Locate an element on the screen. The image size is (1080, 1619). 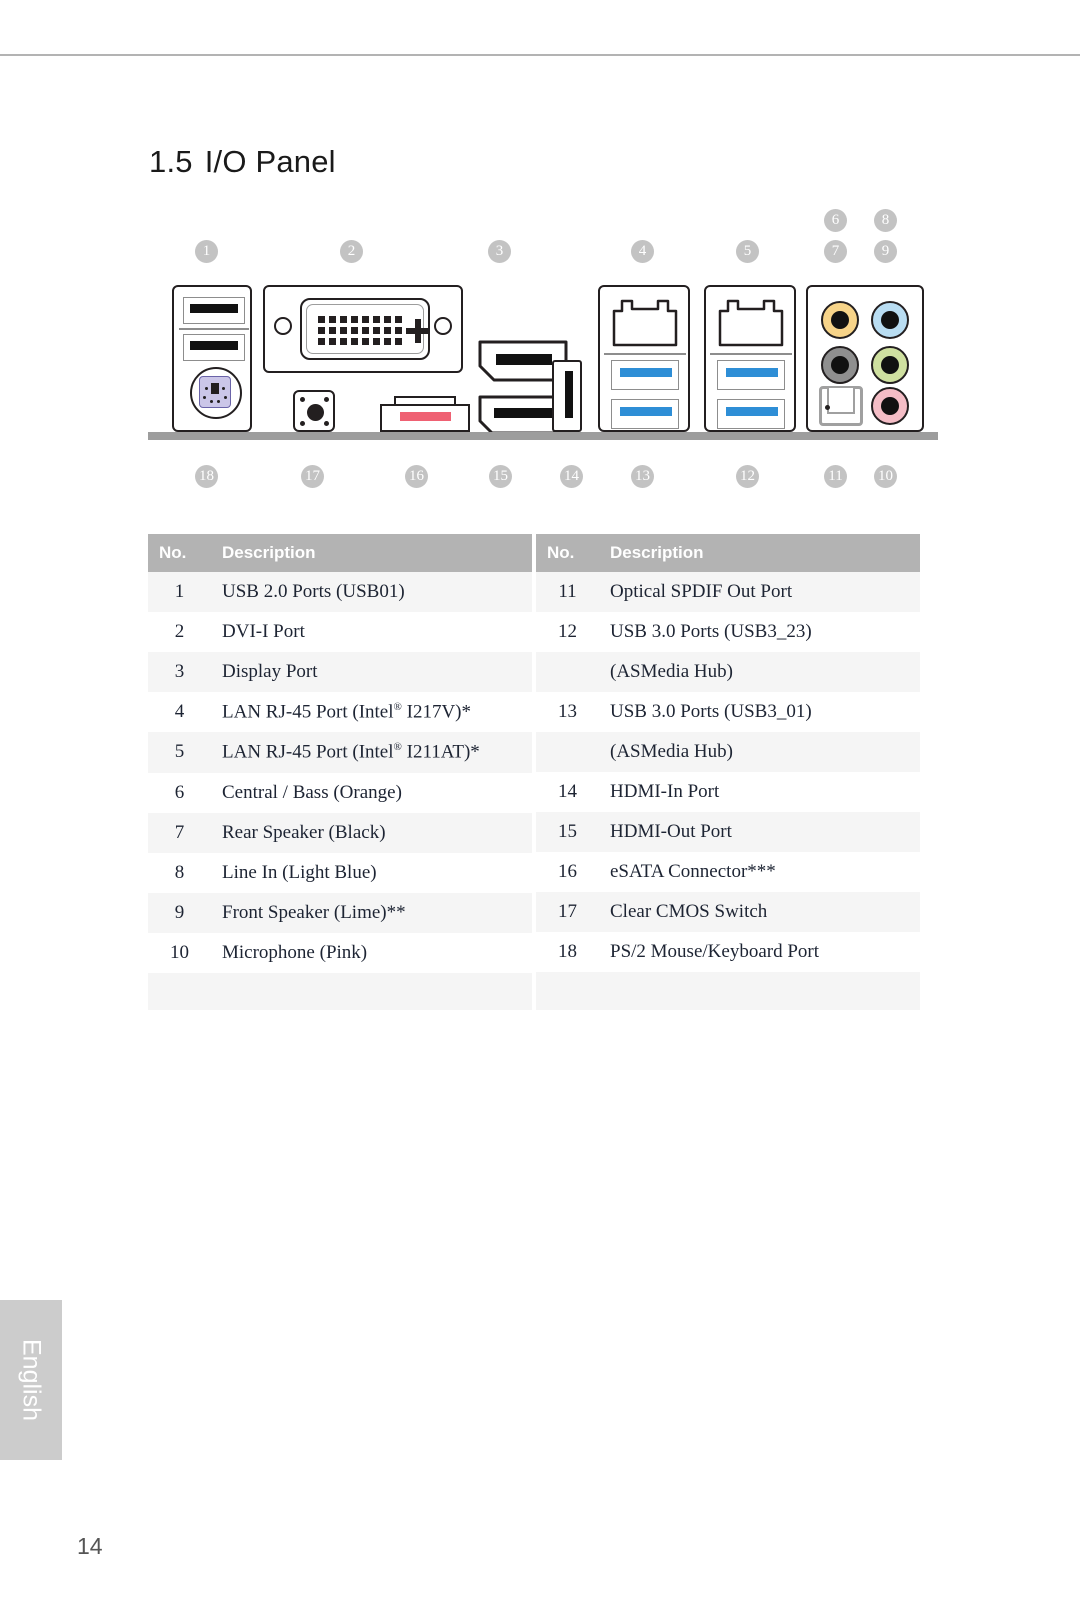
callout-bottom-18: 18 is located at coordinates (206, 476).